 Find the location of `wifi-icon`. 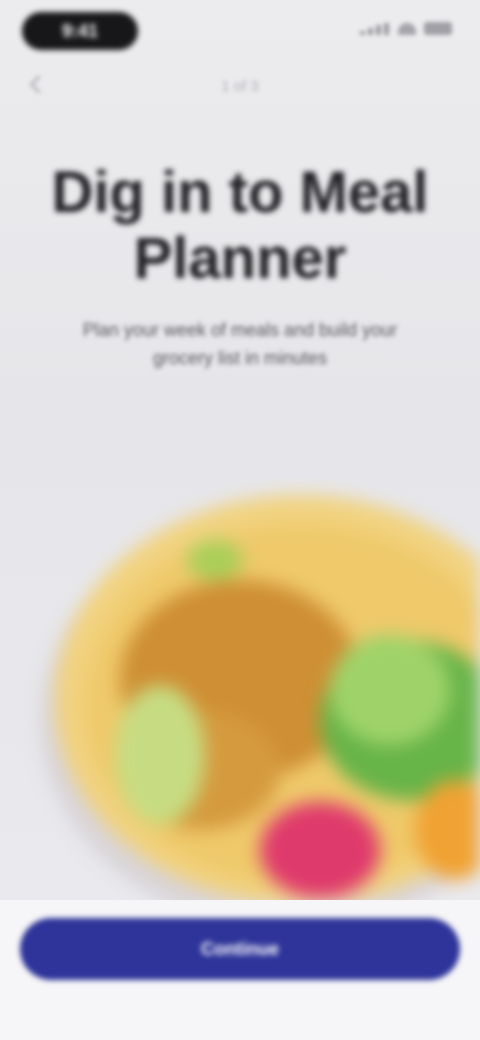

wifi-icon is located at coordinates (407, 28).